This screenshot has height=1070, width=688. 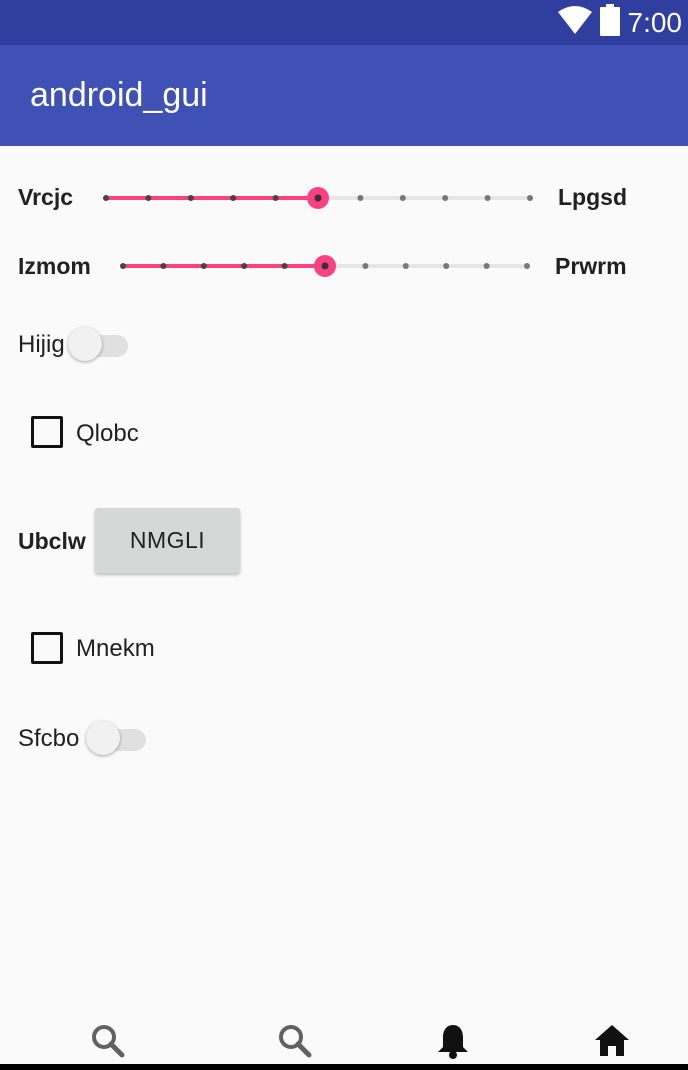 I want to click on slider-1-left-label: Vrcjc, so click(x=45, y=197).